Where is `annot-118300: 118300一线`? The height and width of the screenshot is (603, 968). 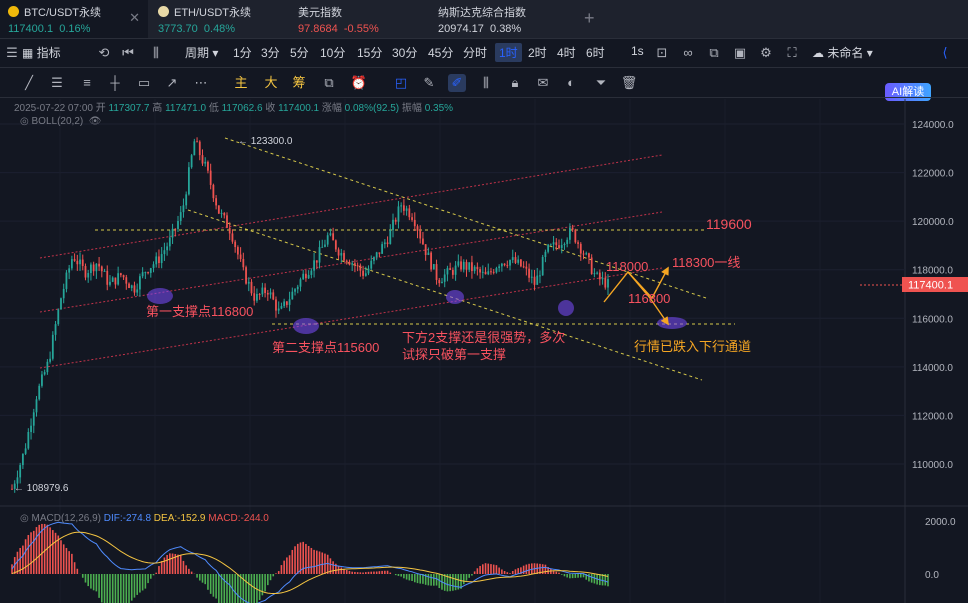
annot-118300: 118300一线 is located at coordinates (706, 262).